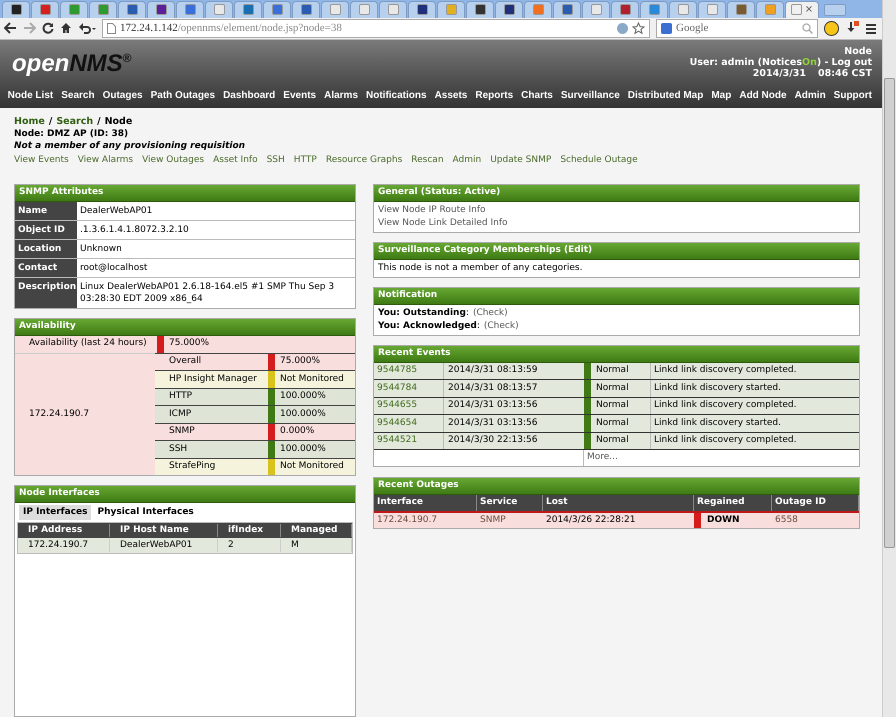  Describe the element at coordinates (451, 96) in the screenshot. I see `nav-link: Assets` at that location.